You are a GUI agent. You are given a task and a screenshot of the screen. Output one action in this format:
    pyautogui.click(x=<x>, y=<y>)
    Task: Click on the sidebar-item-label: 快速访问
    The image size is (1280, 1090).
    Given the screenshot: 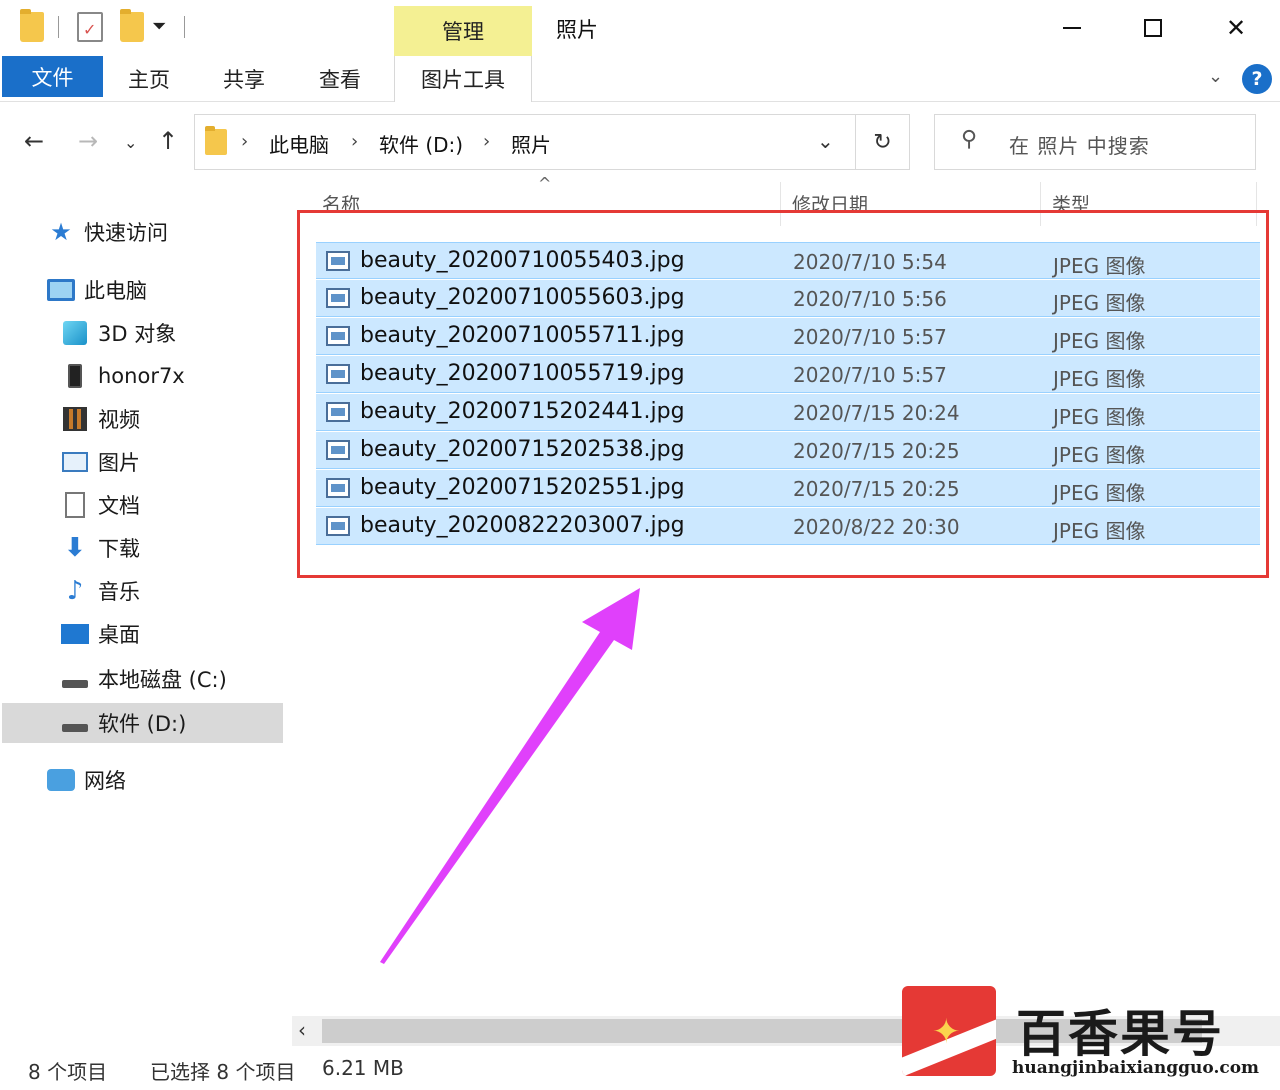 What is the action you would take?
    pyautogui.click(x=126, y=233)
    